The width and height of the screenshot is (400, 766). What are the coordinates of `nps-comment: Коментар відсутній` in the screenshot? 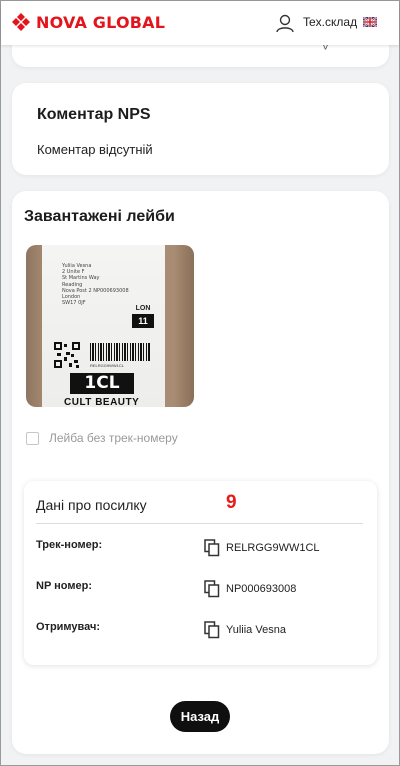 It's located at (95, 149).